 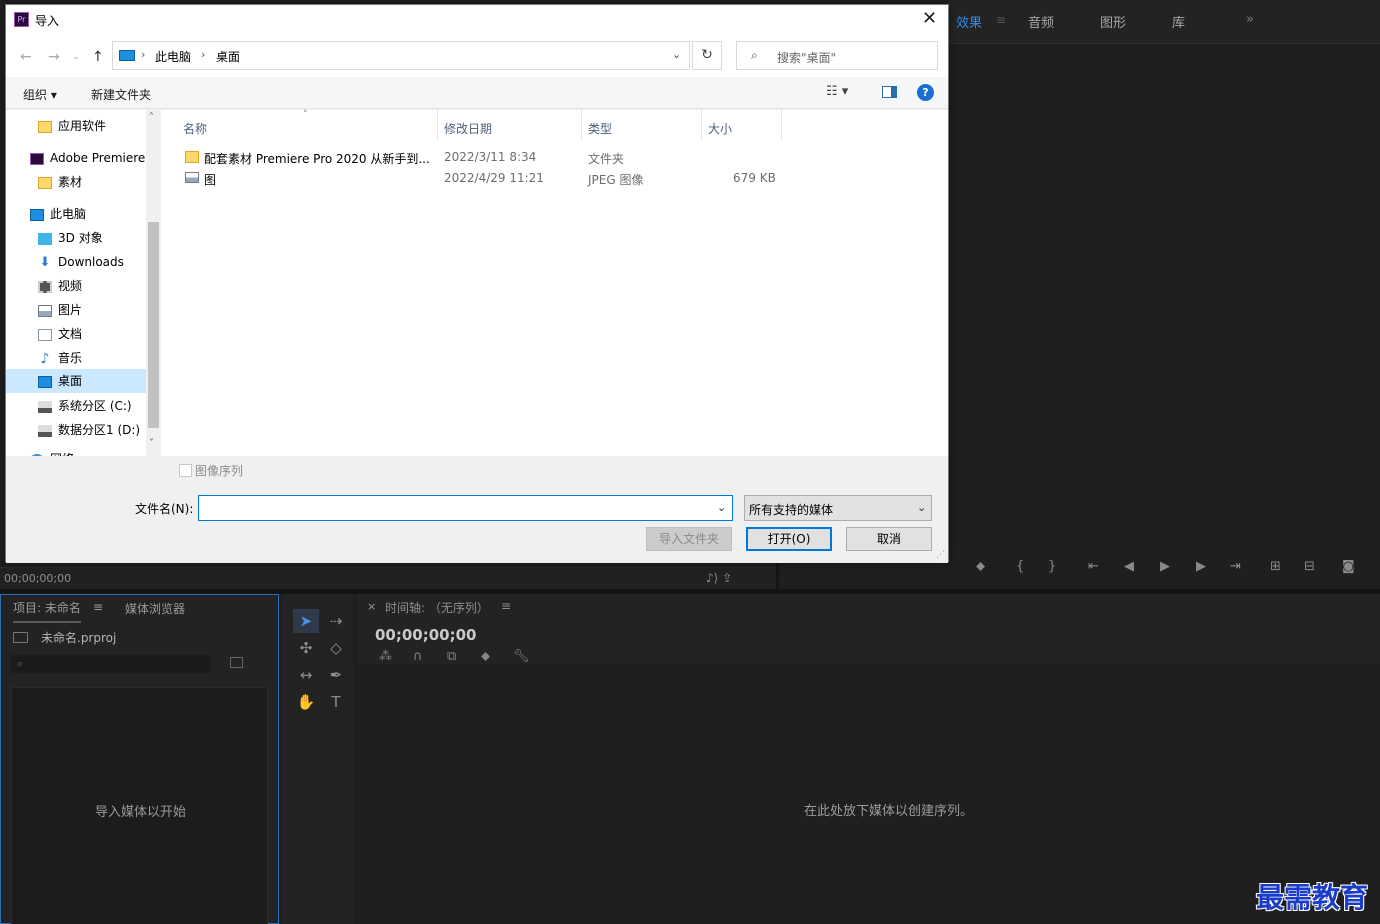 What do you see at coordinates (228, 56) in the screenshot?
I see `breadcrumb-desktop: 桌面` at bounding box center [228, 56].